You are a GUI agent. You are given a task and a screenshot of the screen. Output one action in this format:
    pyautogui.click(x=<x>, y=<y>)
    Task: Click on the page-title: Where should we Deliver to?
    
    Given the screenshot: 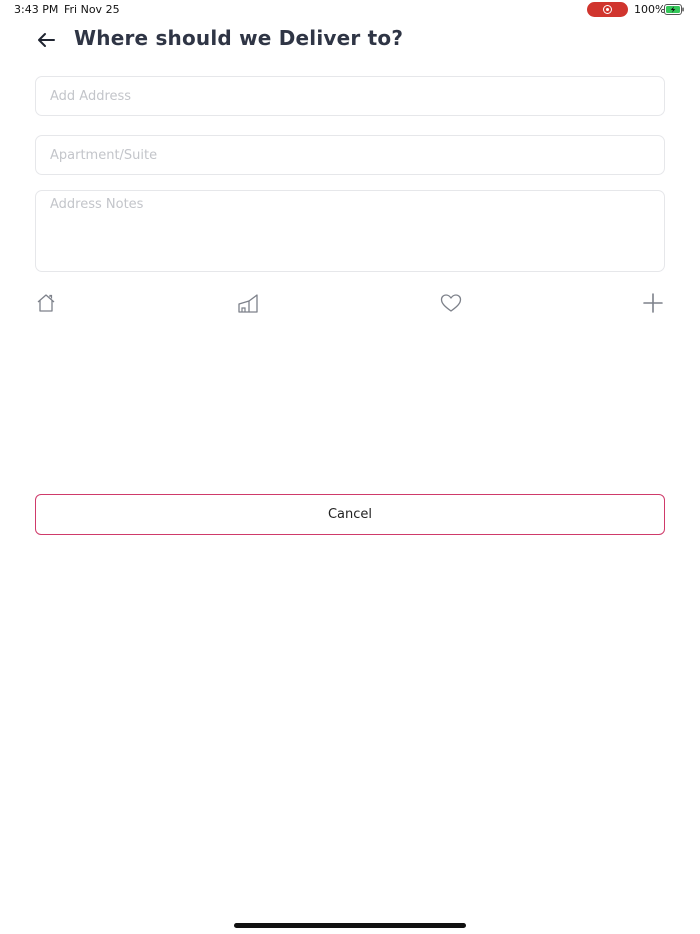 What is the action you would take?
    pyautogui.click(x=239, y=38)
    